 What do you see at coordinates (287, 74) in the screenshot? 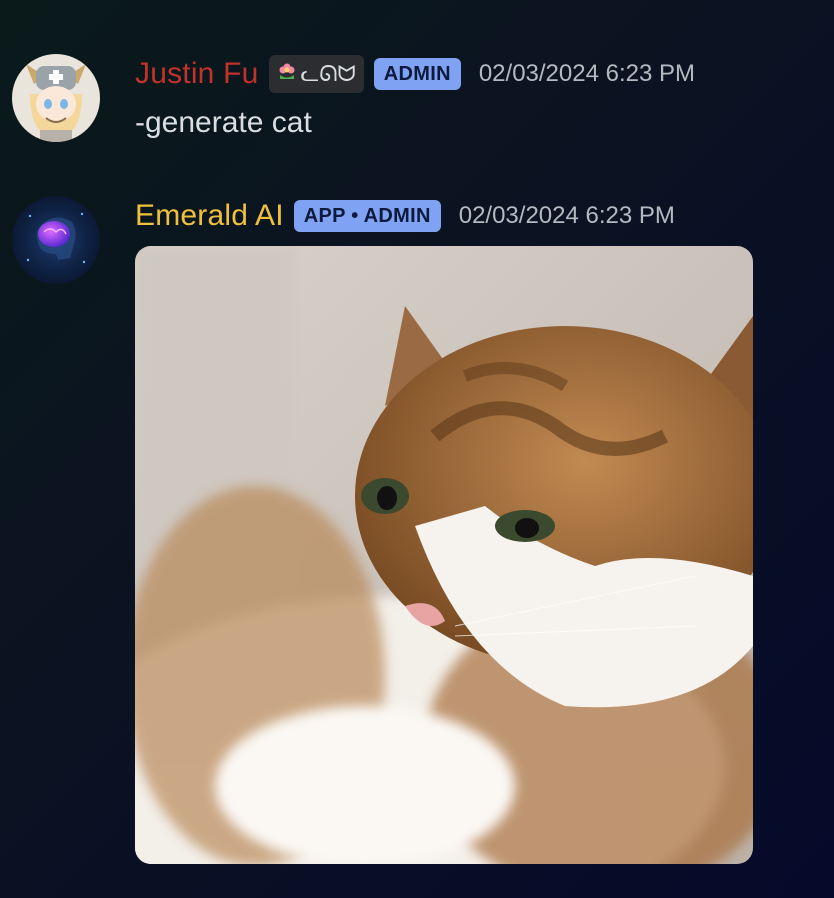
I see `flower-icon` at bounding box center [287, 74].